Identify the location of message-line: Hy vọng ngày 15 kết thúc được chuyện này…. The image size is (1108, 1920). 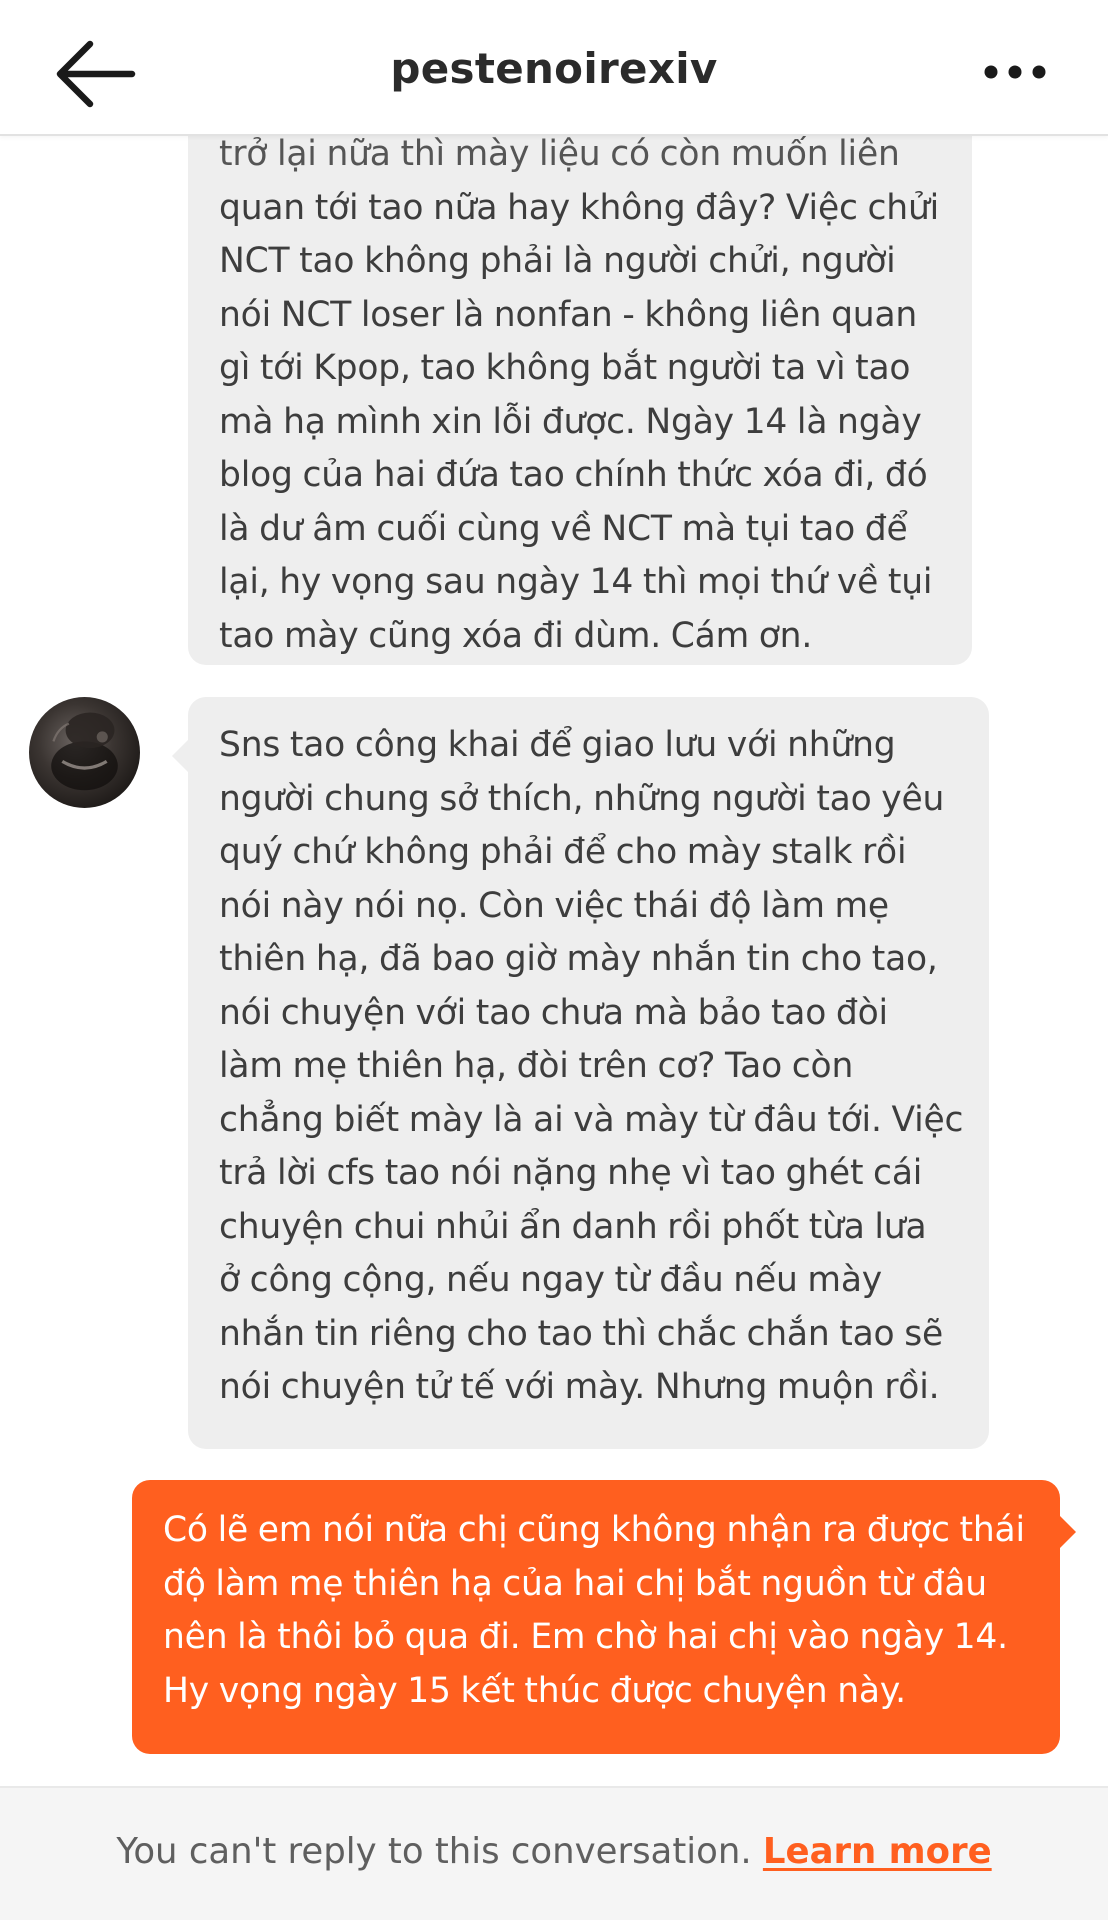
(534, 1690).